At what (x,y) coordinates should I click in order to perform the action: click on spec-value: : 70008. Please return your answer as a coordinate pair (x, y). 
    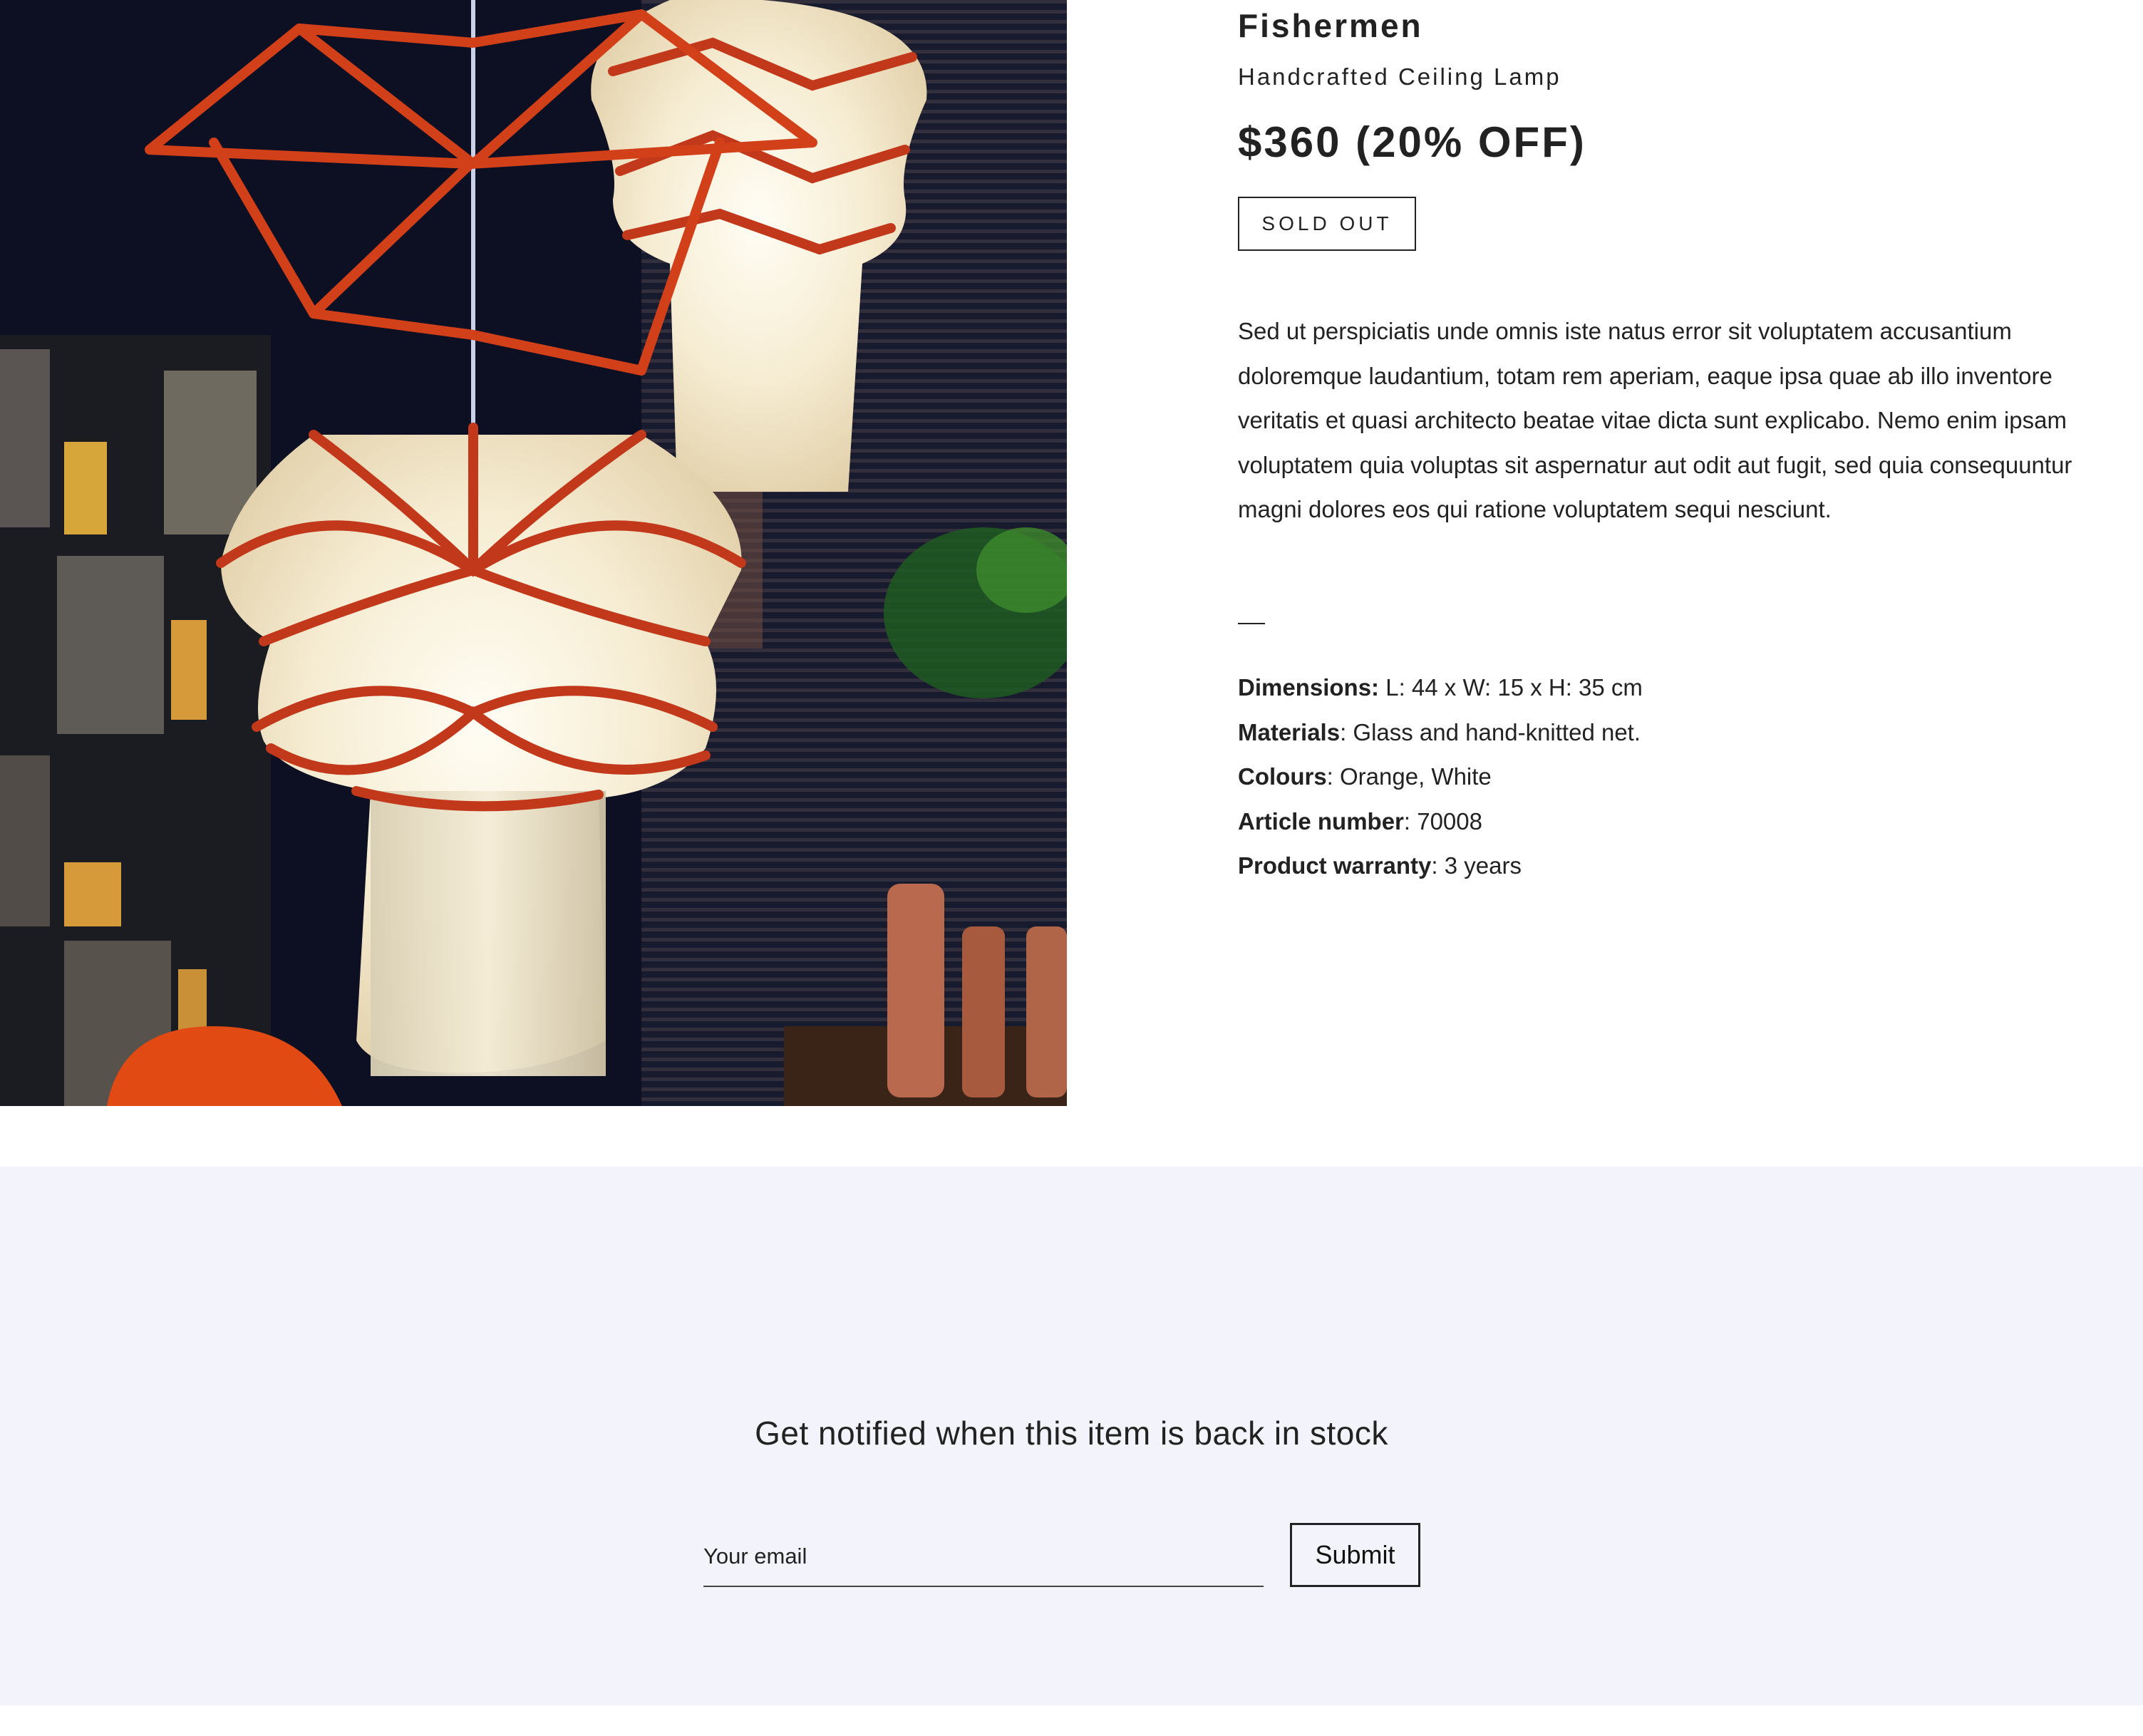
    Looking at the image, I should click on (1442, 821).